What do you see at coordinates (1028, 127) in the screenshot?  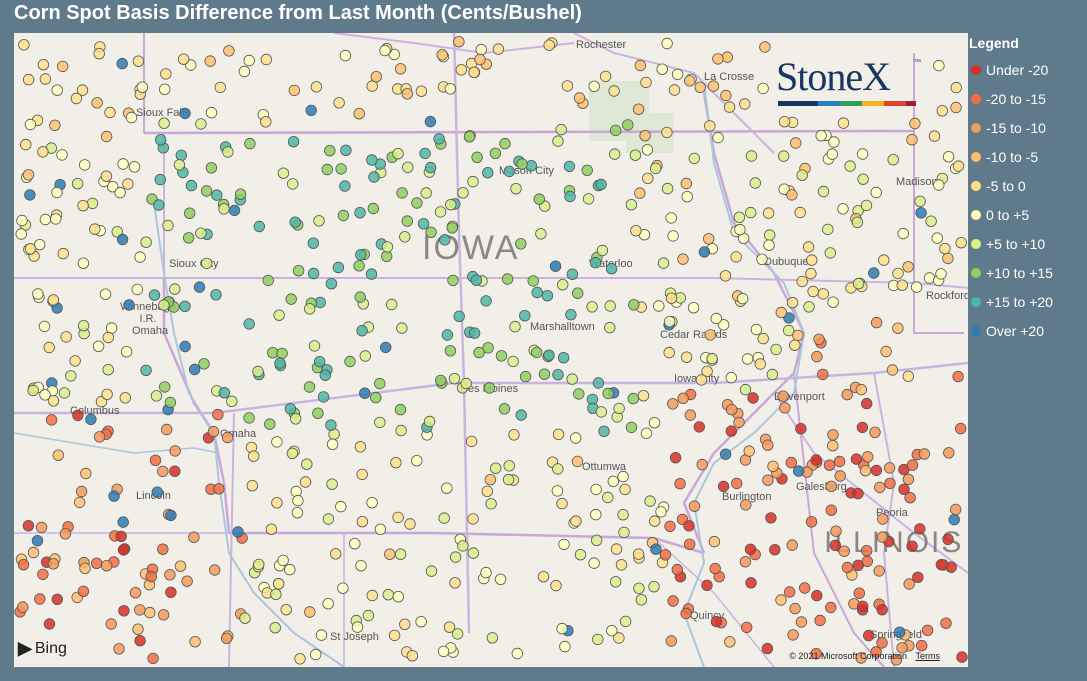 I see `legend-item: -15 to -10` at bounding box center [1028, 127].